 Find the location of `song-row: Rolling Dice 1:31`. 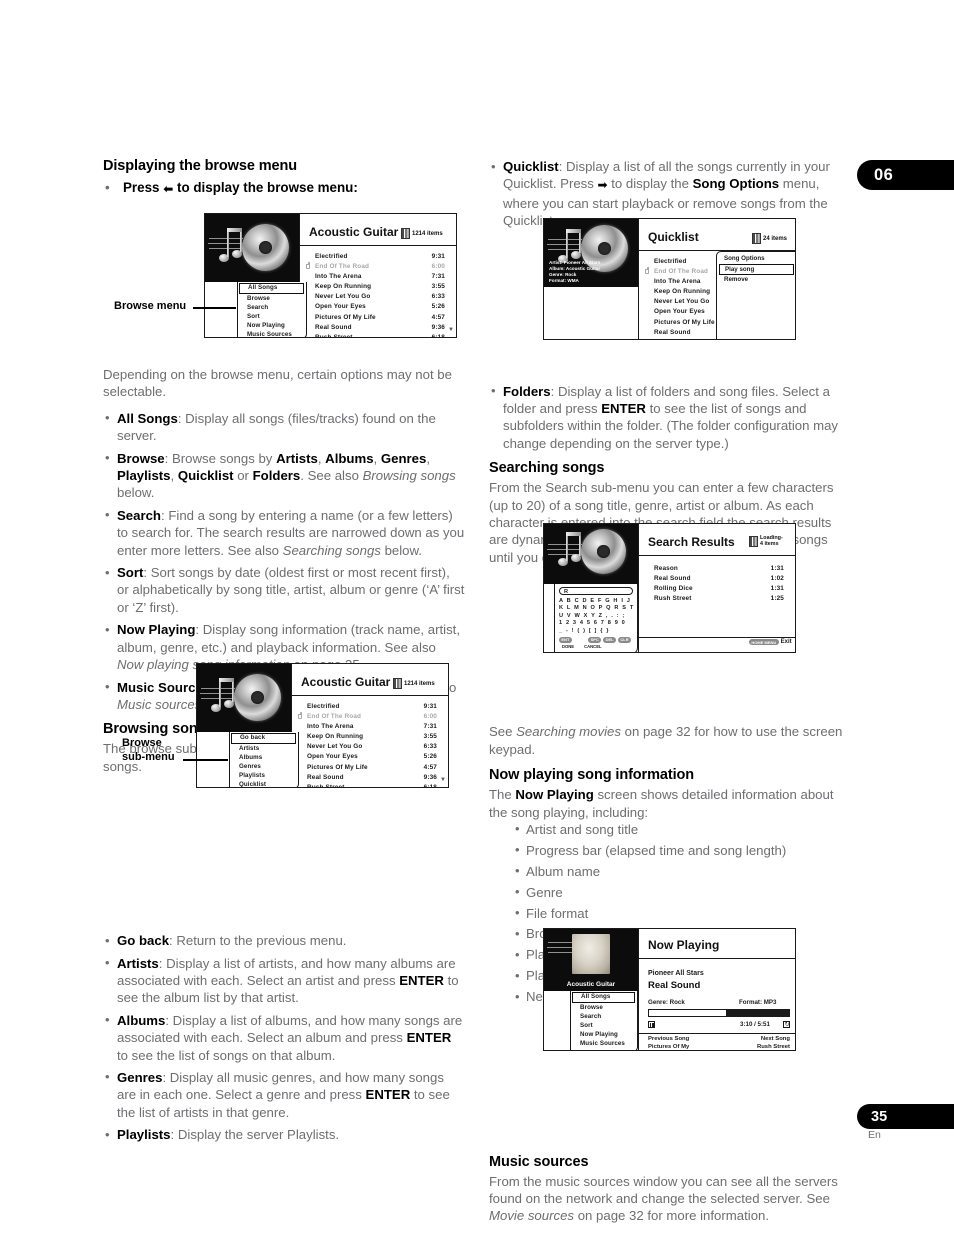

song-row: Rolling Dice 1:31 is located at coordinates (719, 589).